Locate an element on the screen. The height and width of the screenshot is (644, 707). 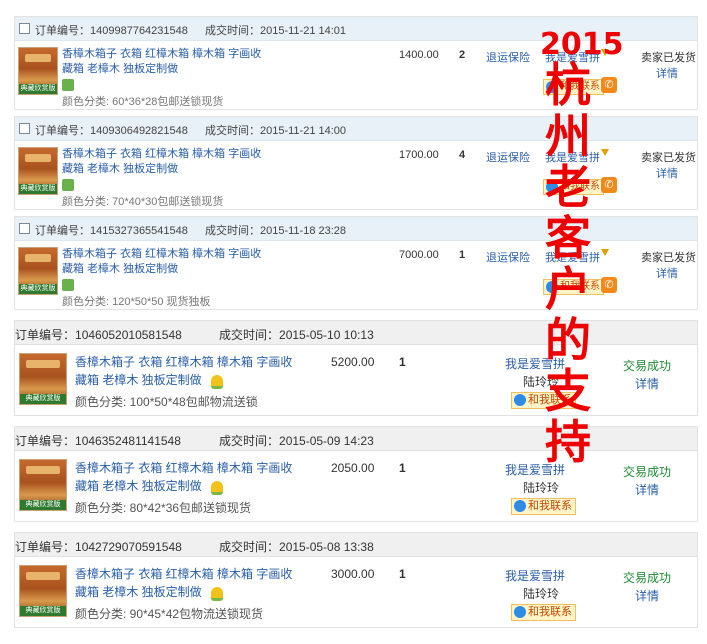
quantity: 2 is located at coordinates (462, 55).